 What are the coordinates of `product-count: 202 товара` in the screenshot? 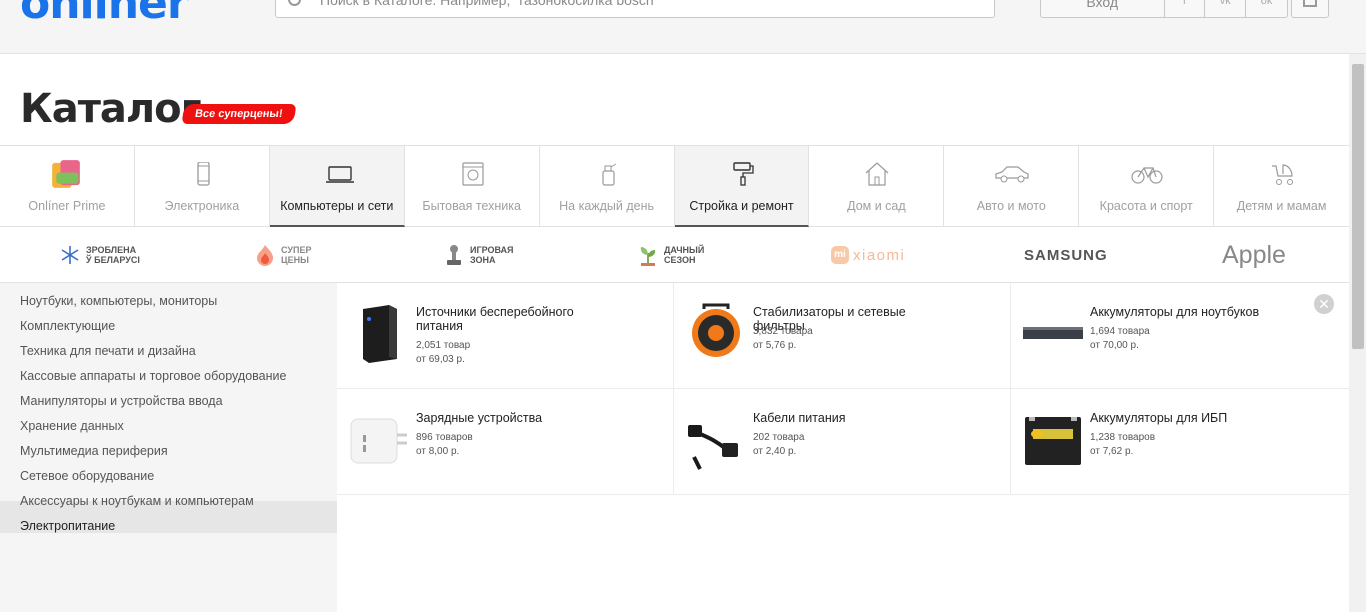 It's located at (779, 437).